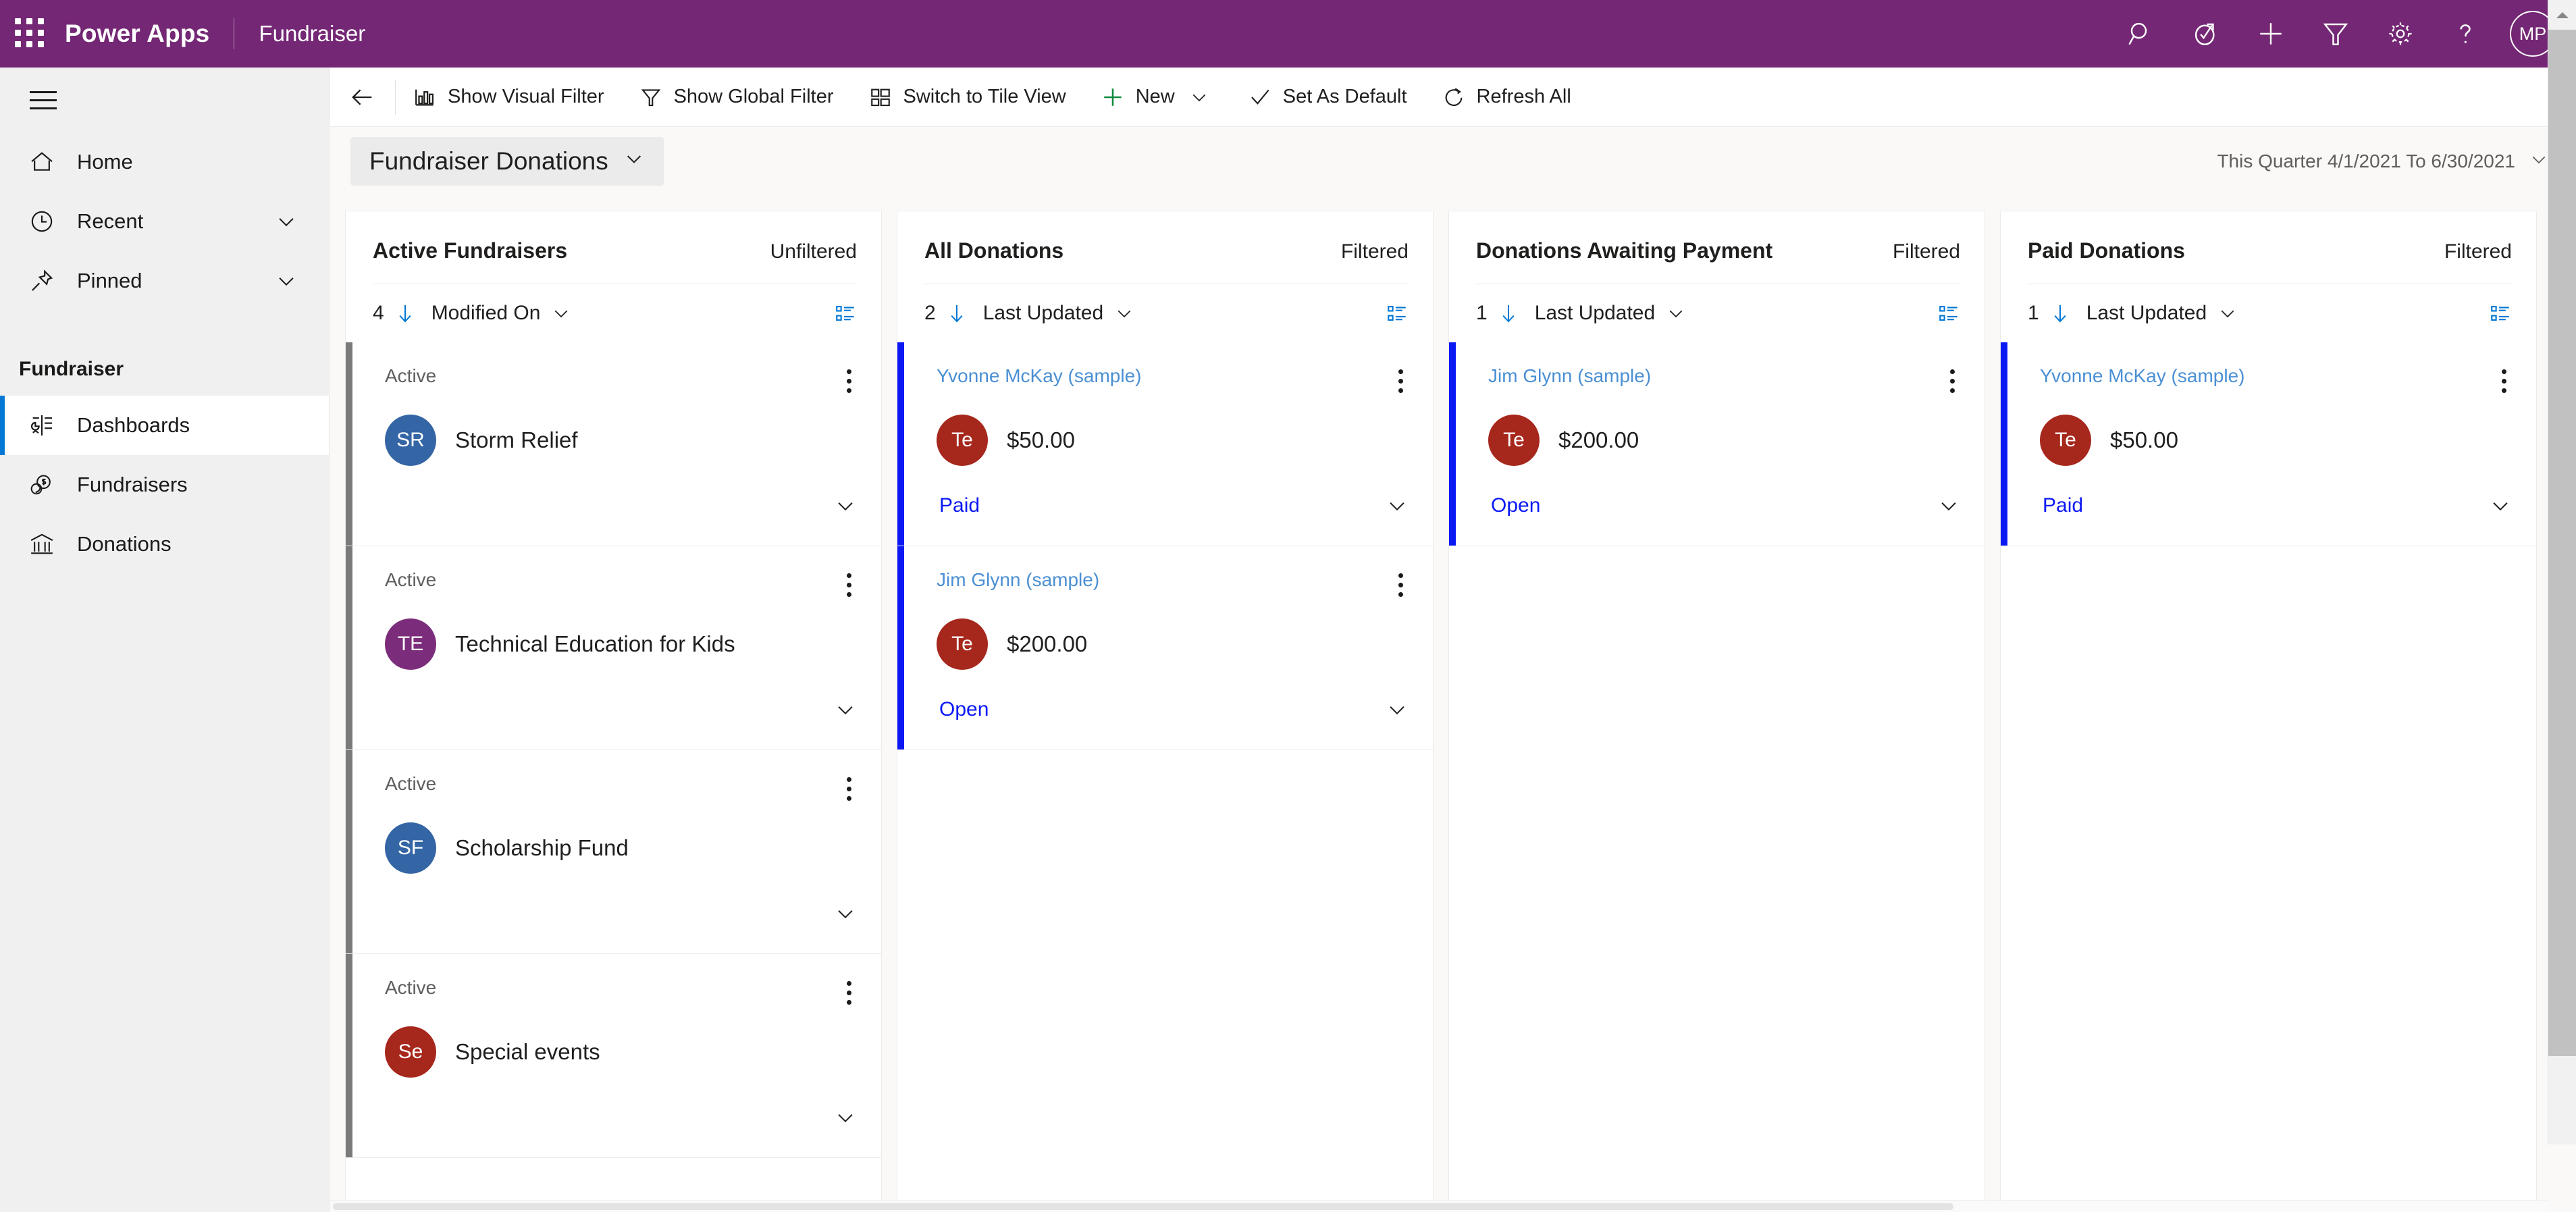 This screenshot has height=1212, width=2576. What do you see at coordinates (2366, 161) in the screenshot?
I see `date-range-label: This Quarter 4/1/2021 To 6/30/2021` at bounding box center [2366, 161].